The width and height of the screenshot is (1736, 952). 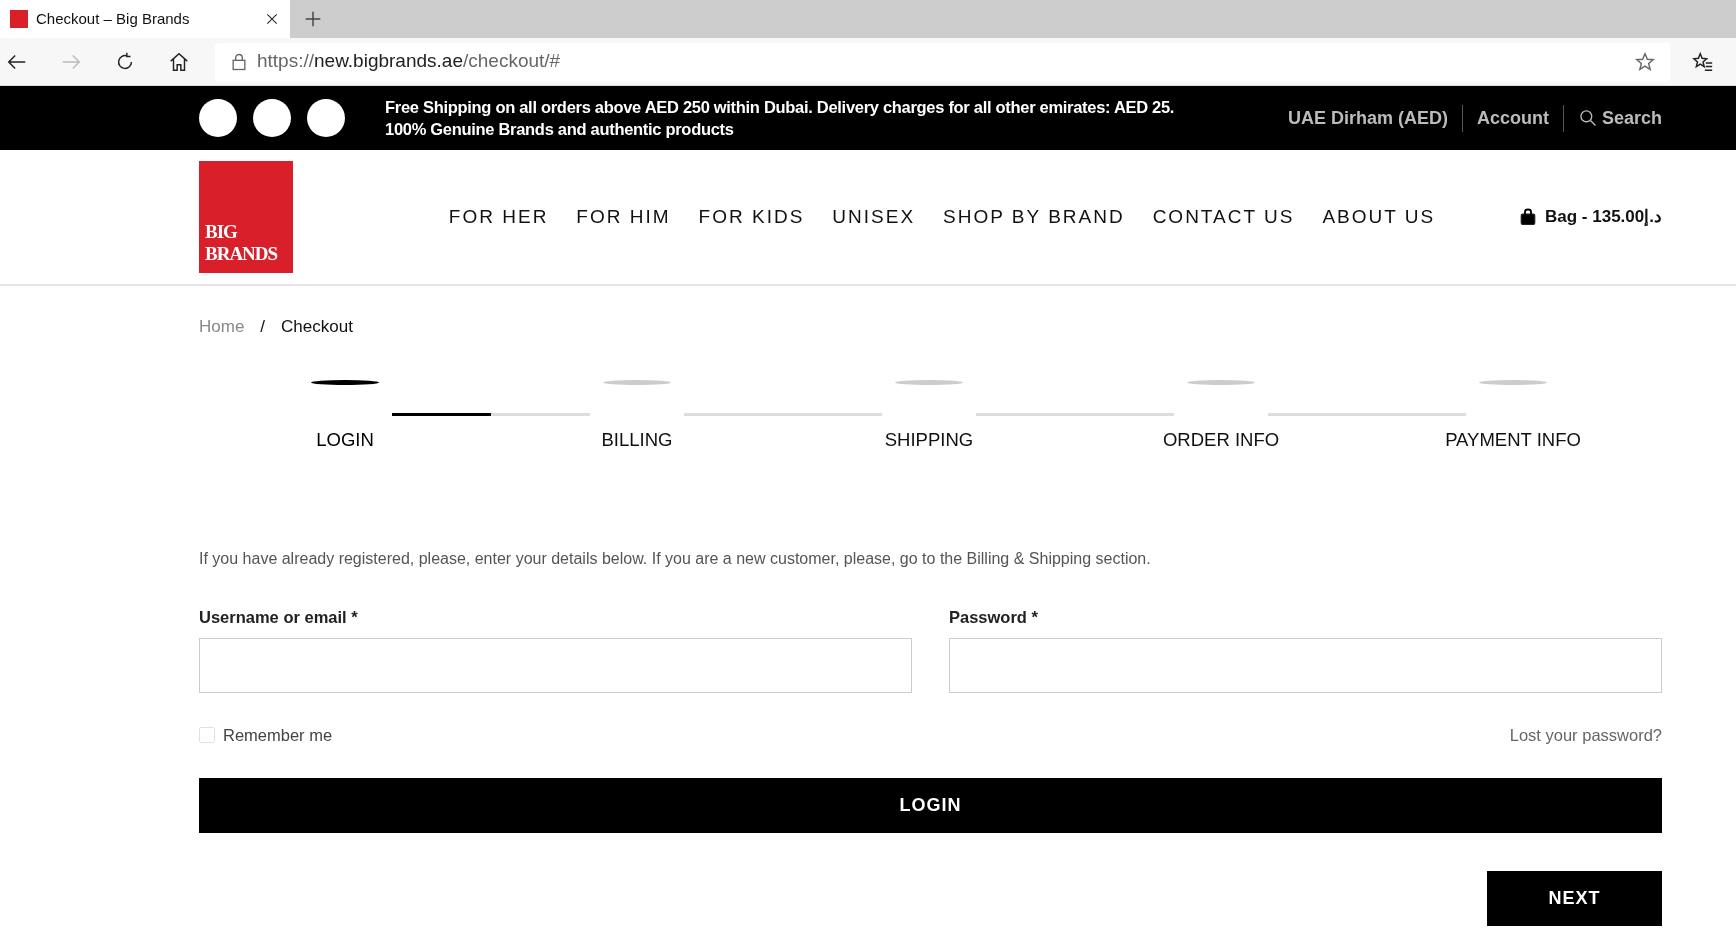 I want to click on promo-text: 100% Genuine Brands and authentic products, so click(x=560, y=129).